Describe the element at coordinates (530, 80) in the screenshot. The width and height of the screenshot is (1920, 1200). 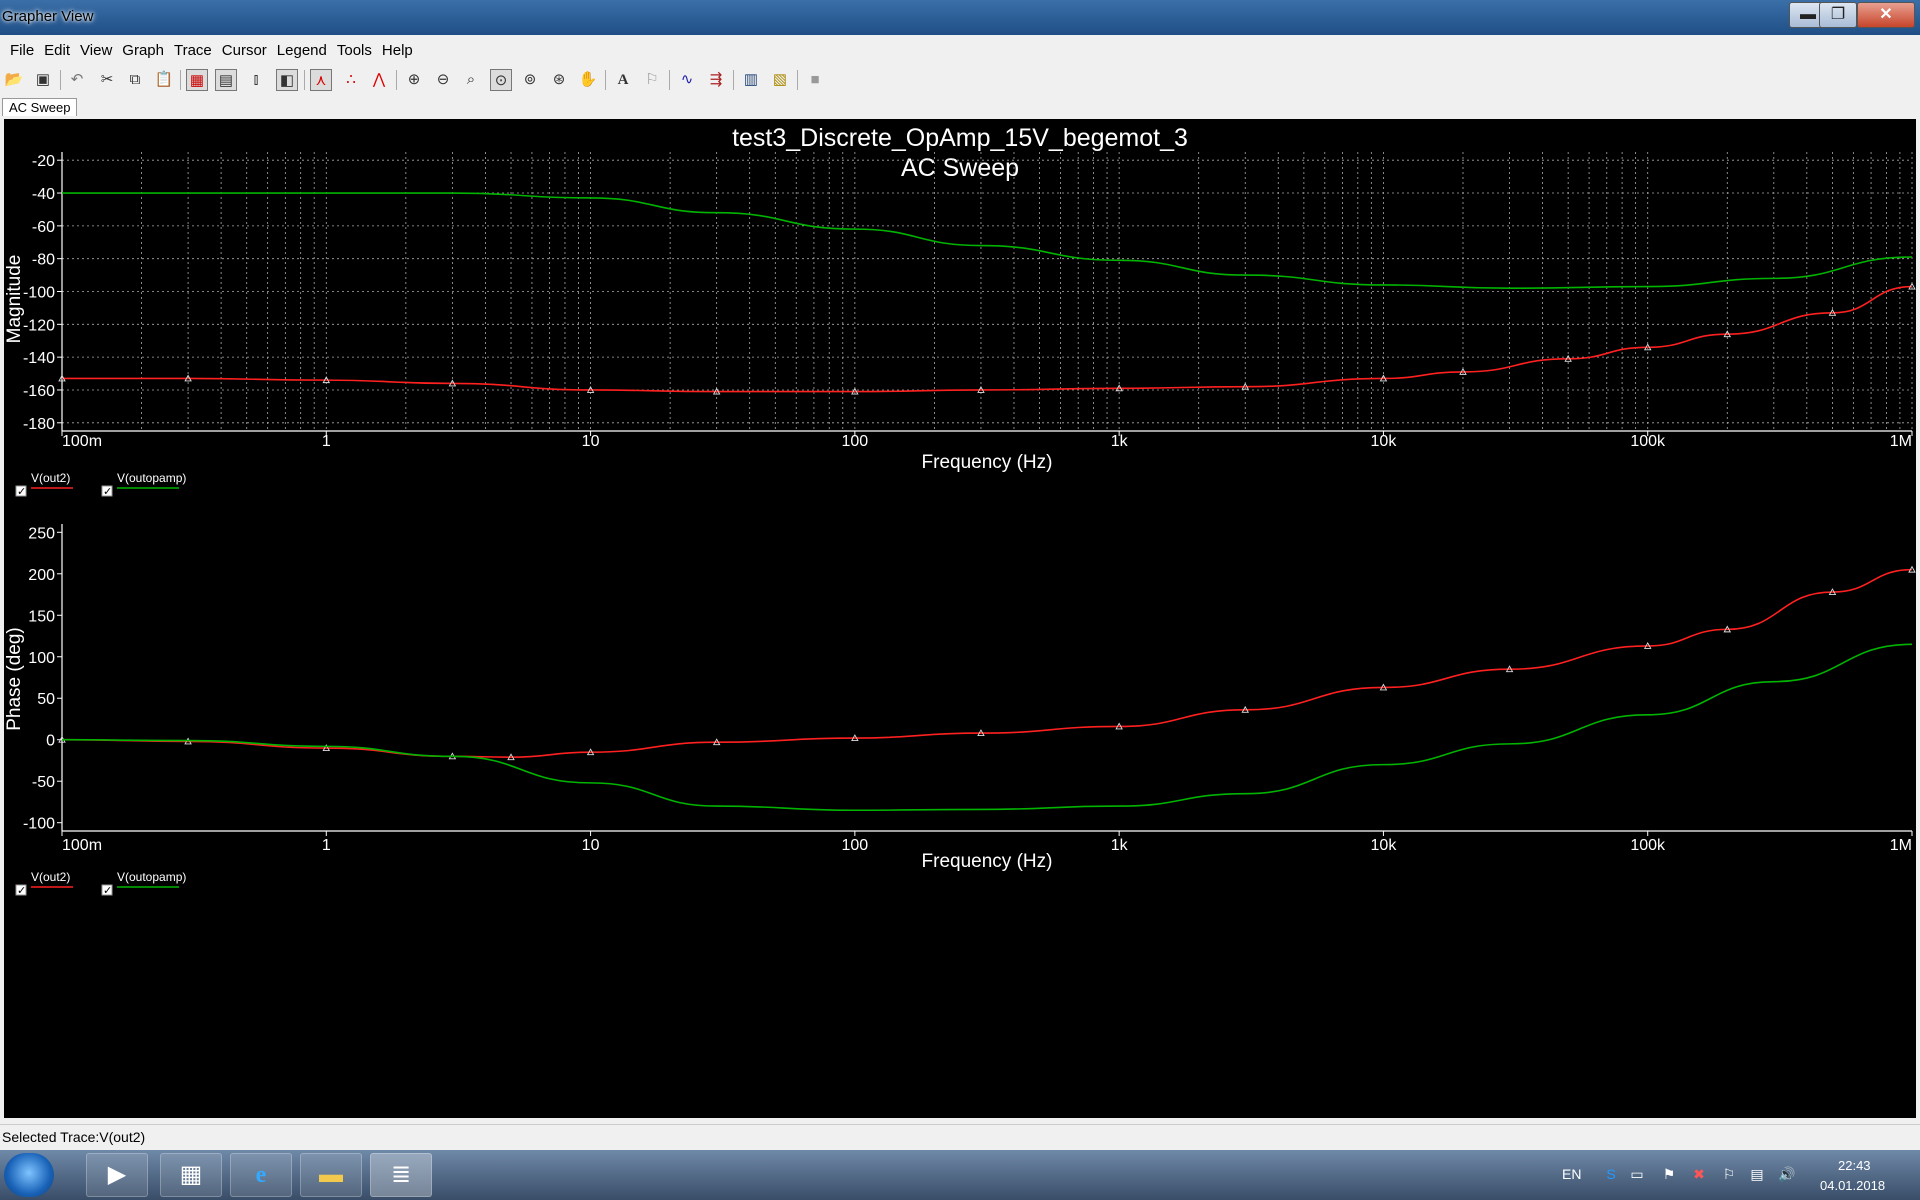
I see `zoom-x-icon: ⊚` at that location.